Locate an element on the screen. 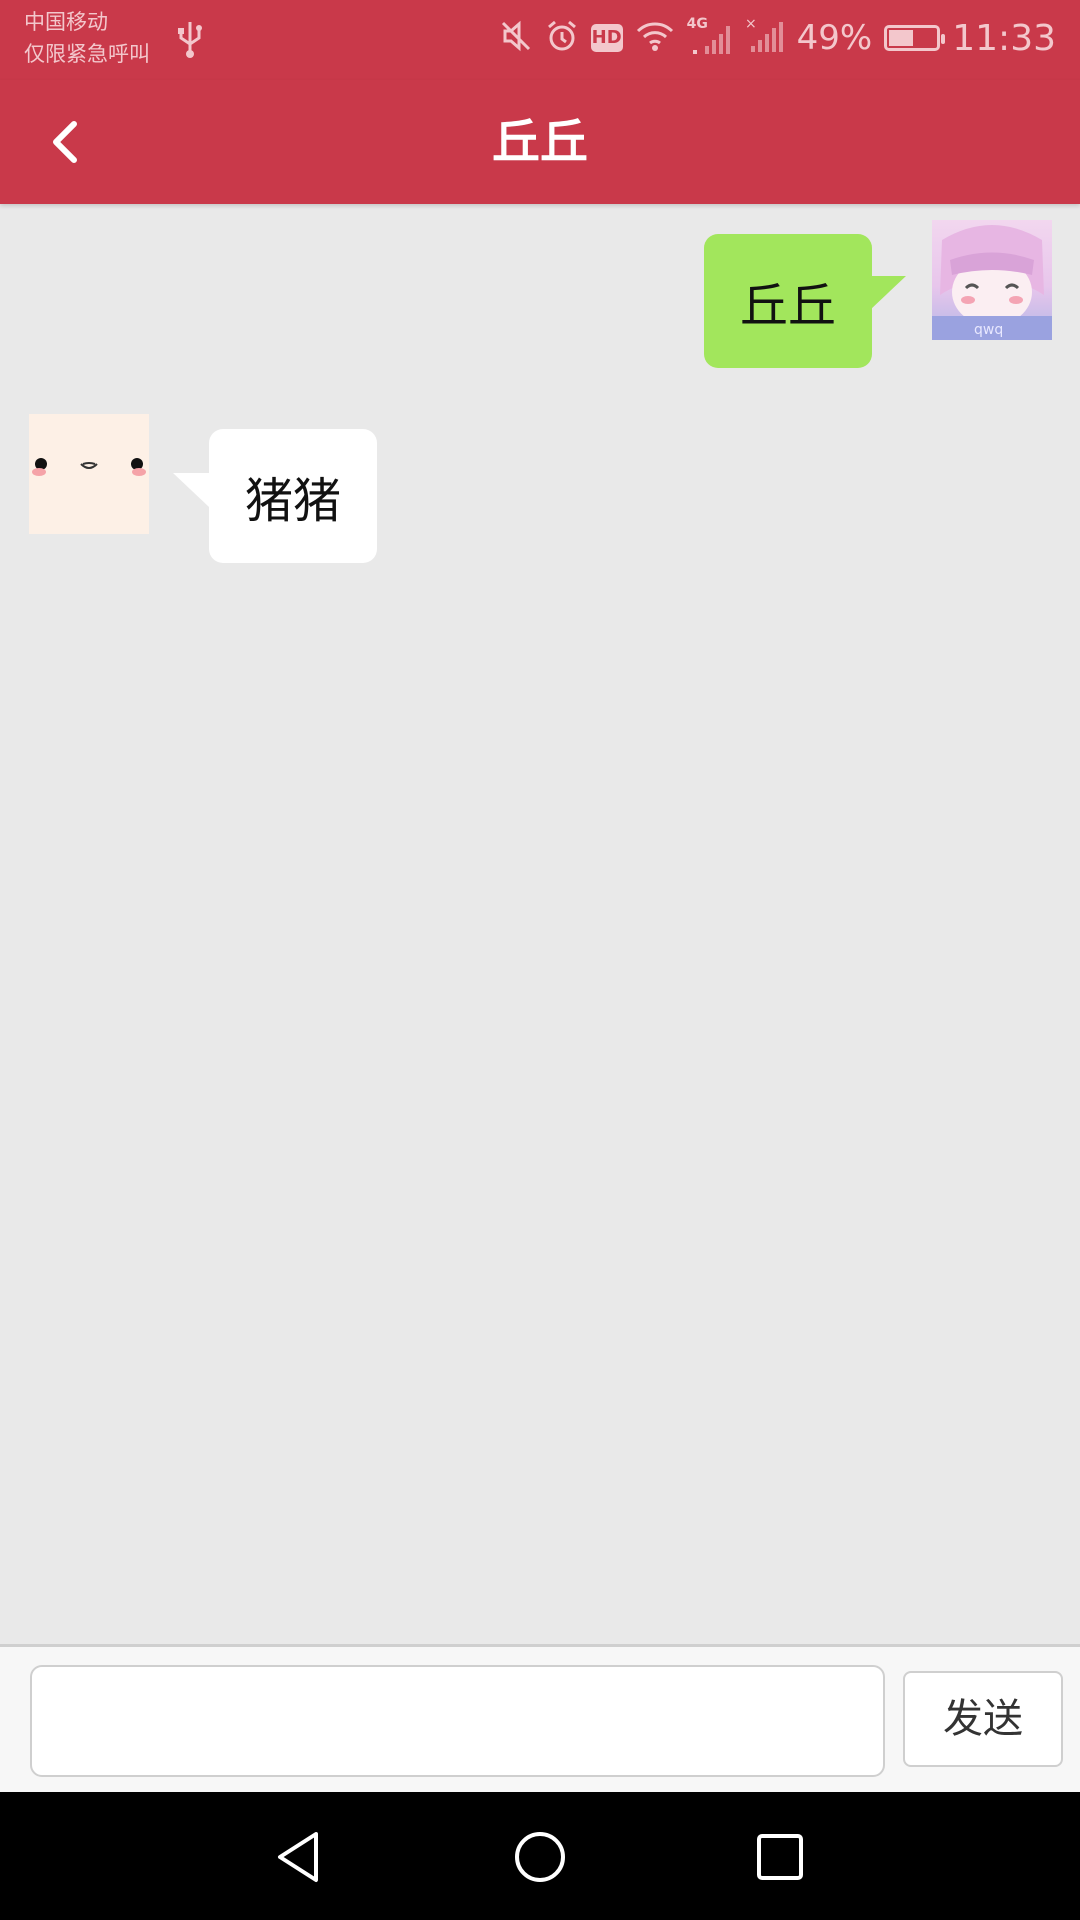 The height and width of the screenshot is (1920, 1080). composer-bar: 发送 is located at coordinates (540, 1718).